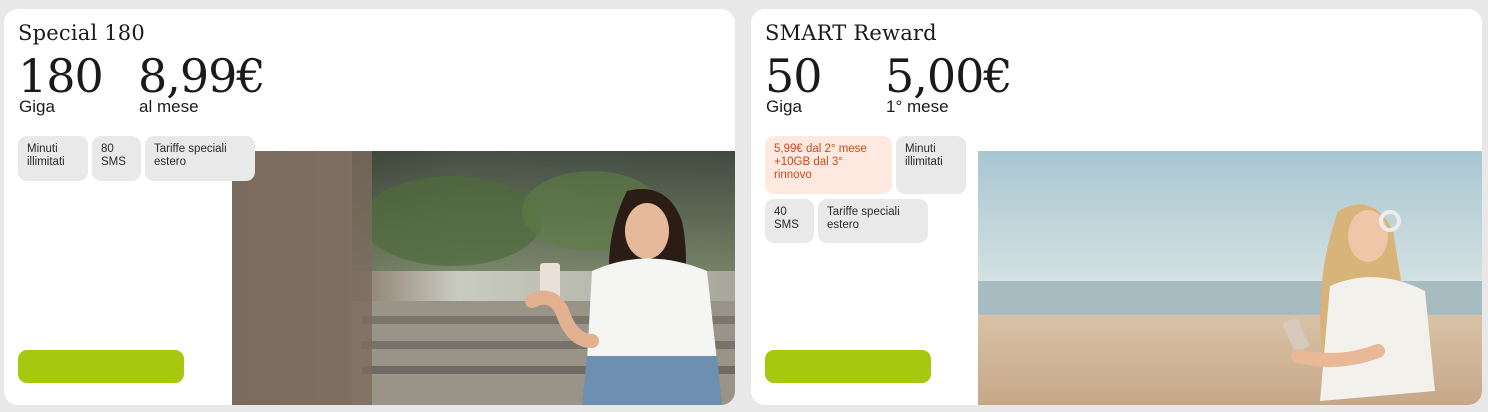  Describe the element at coordinates (61, 76) in the screenshot. I see `data-amount: 180` at that location.